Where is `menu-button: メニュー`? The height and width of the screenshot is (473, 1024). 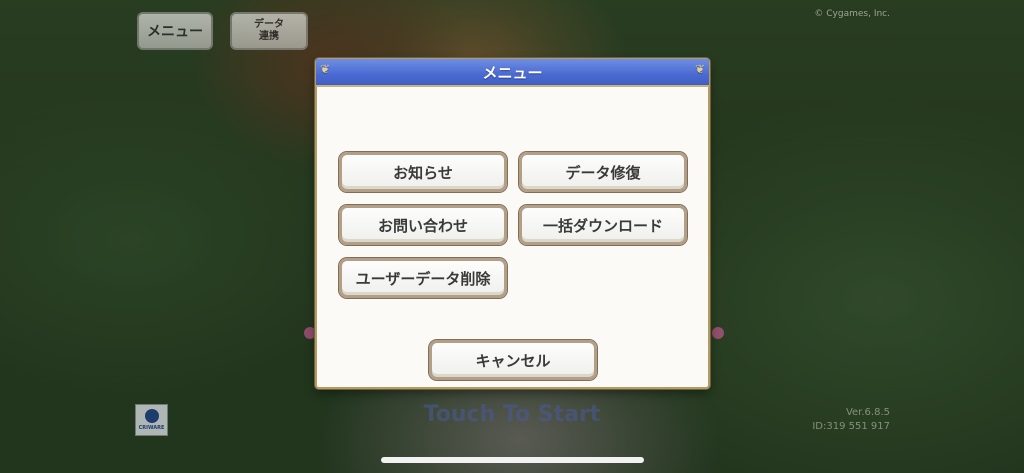 menu-button: メニュー is located at coordinates (175, 31).